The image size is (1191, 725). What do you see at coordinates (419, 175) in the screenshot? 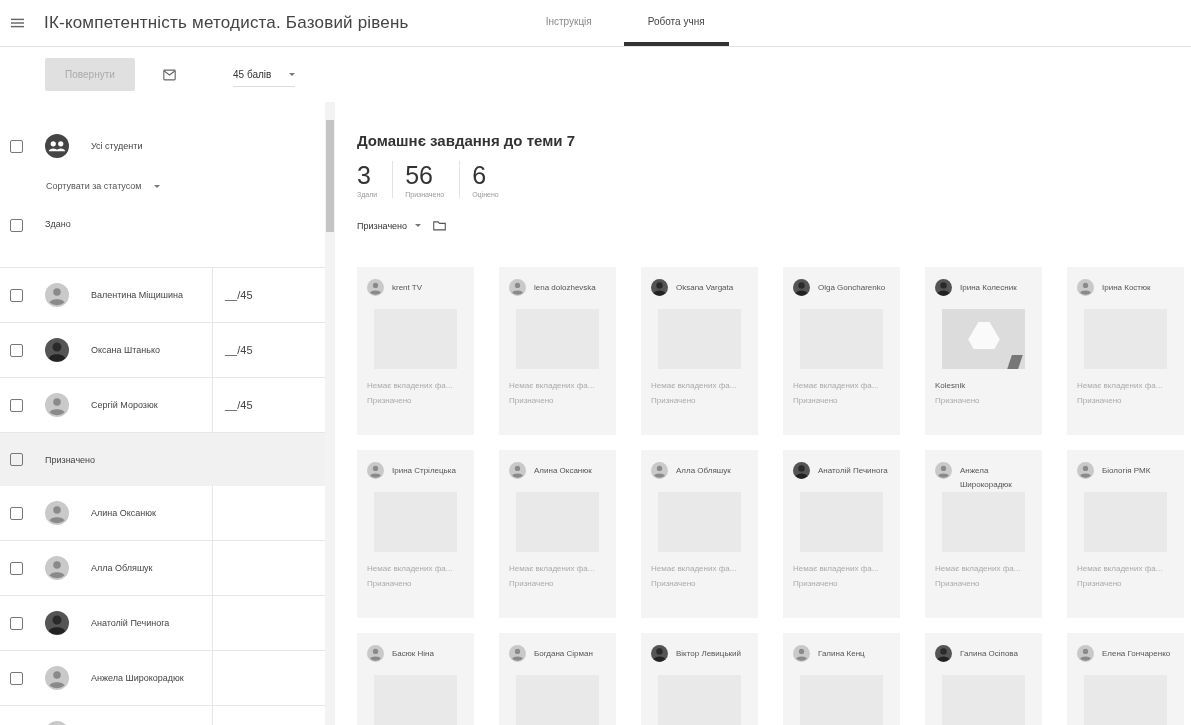
I see `stat-value: 56` at bounding box center [419, 175].